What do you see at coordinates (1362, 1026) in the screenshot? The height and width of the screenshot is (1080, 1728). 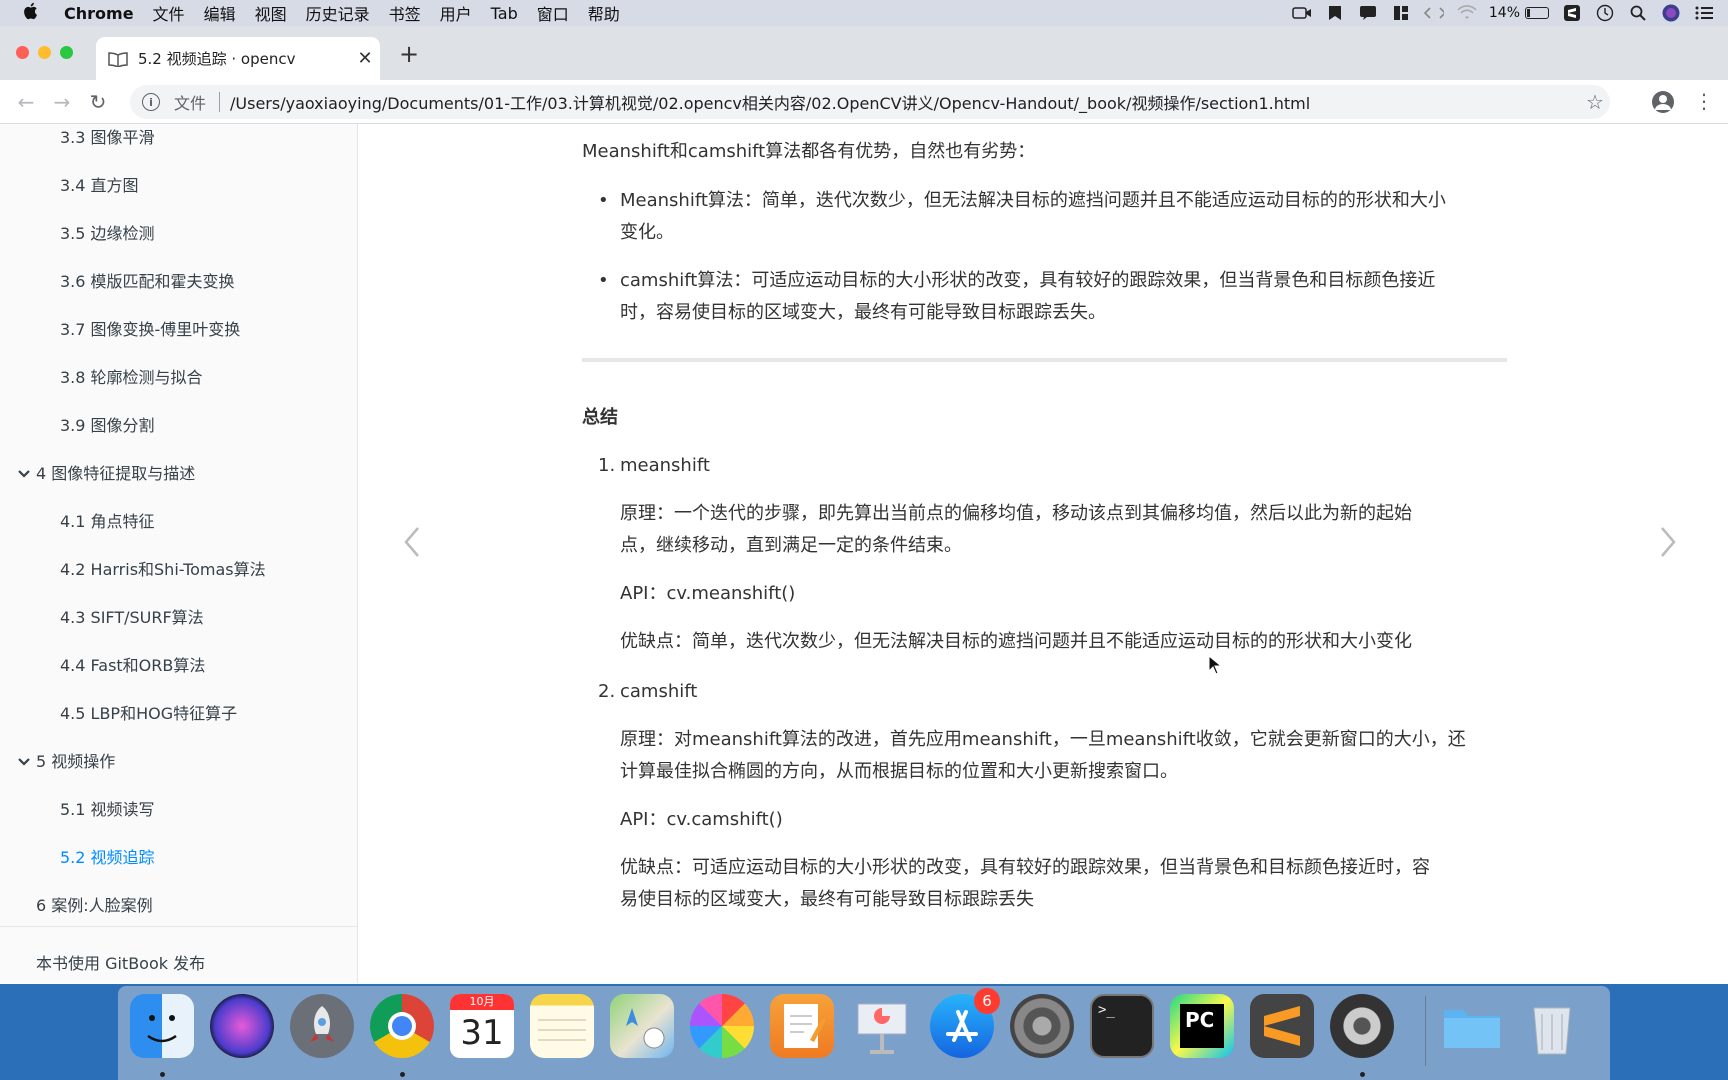 I see `final-cut-icon` at bounding box center [1362, 1026].